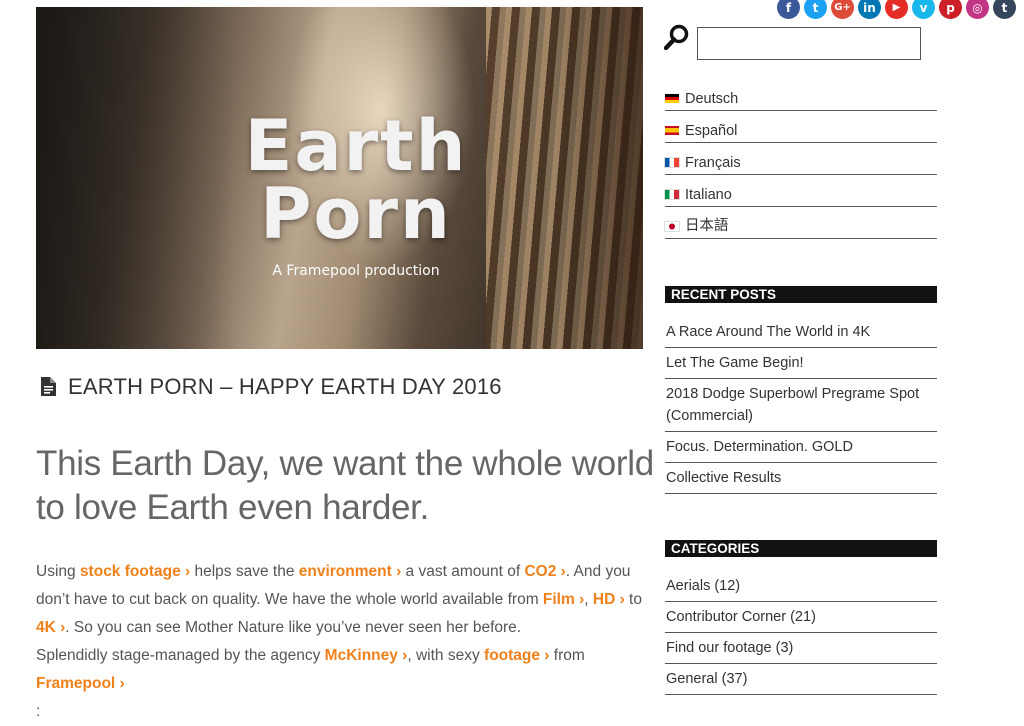 Image resolution: width=1024 pixels, height=726 pixels. I want to click on body-text: a vast amount of, so click(463, 571).